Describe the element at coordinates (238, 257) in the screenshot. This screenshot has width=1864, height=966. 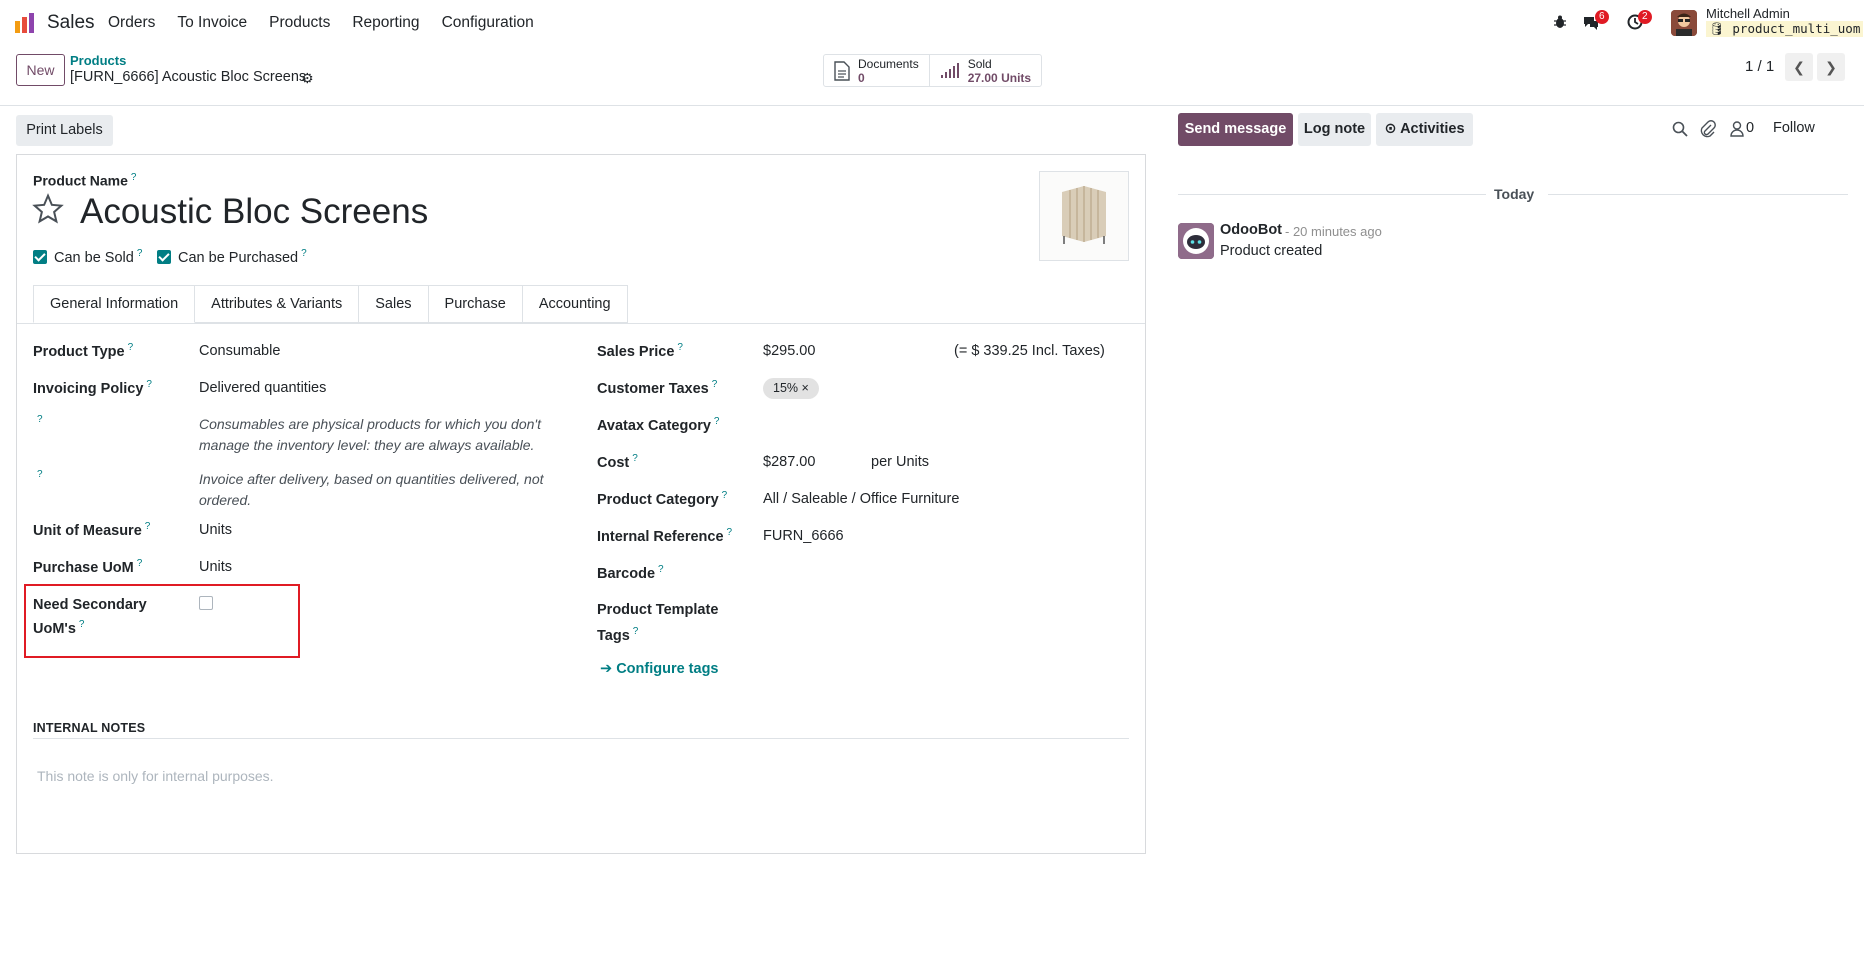
I see `can-be-purchased-text: Can be Purchased` at that location.